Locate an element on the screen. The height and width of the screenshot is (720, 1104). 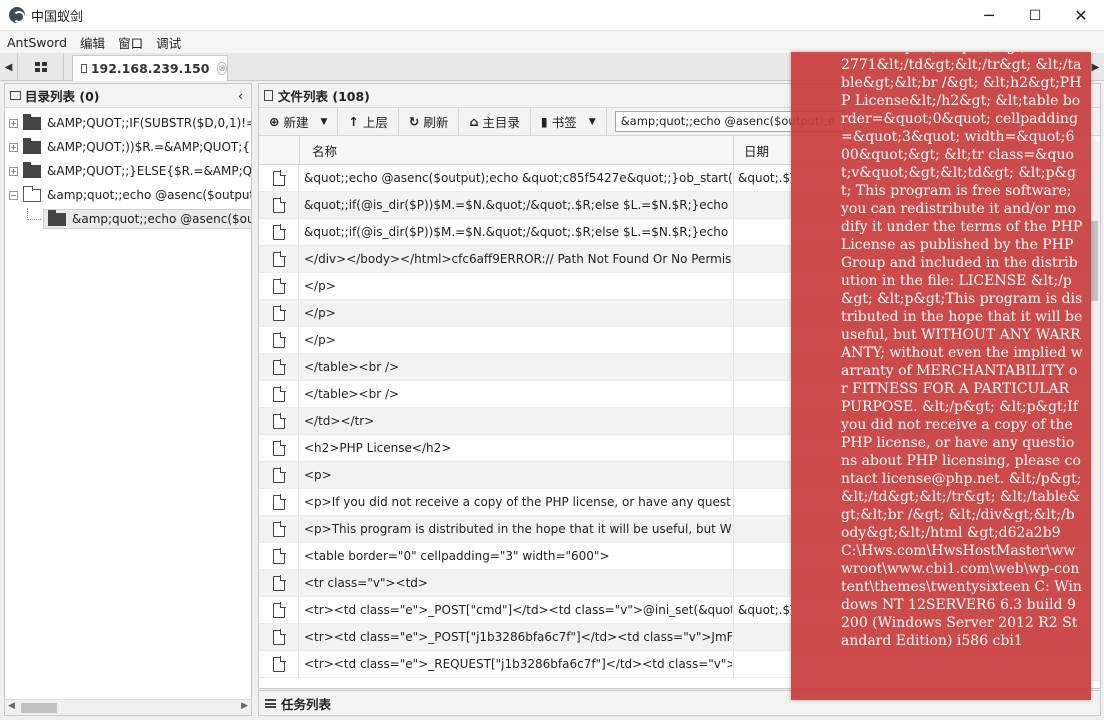
collapse-panel-icon: ‹ is located at coordinates (240, 95).